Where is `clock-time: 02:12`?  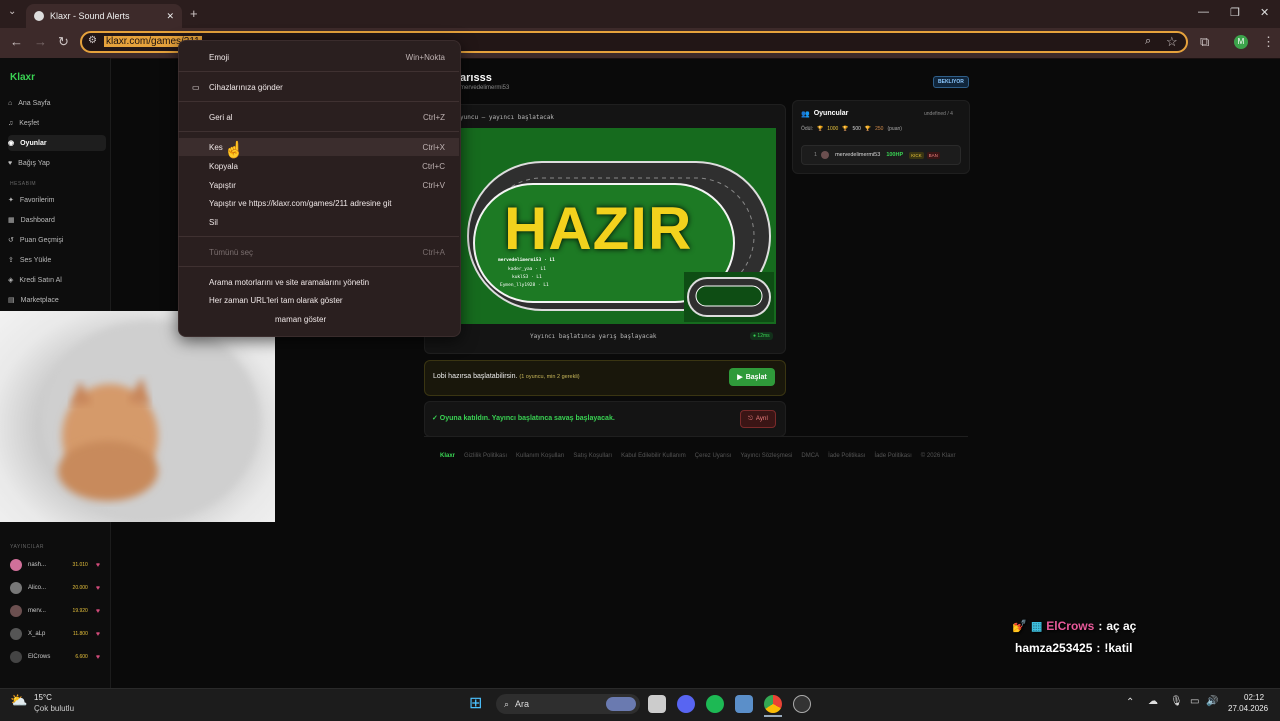 clock-time: 02:12 is located at coordinates (1254, 697).